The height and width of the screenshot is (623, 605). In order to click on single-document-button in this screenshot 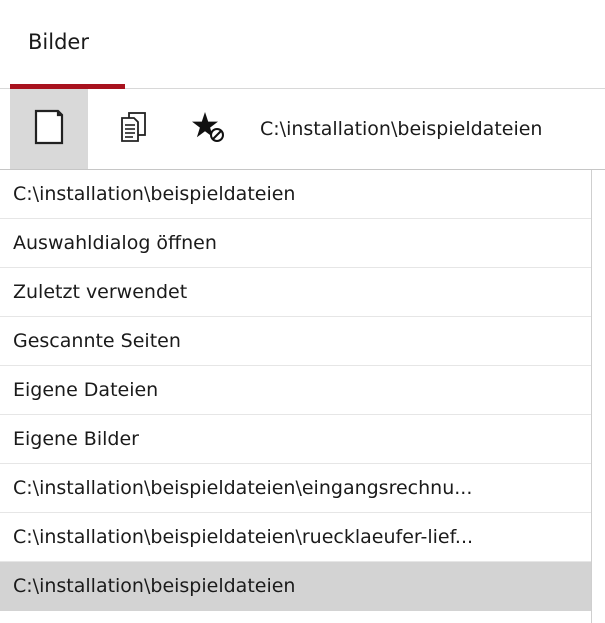, I will do `click(49, 129)`.